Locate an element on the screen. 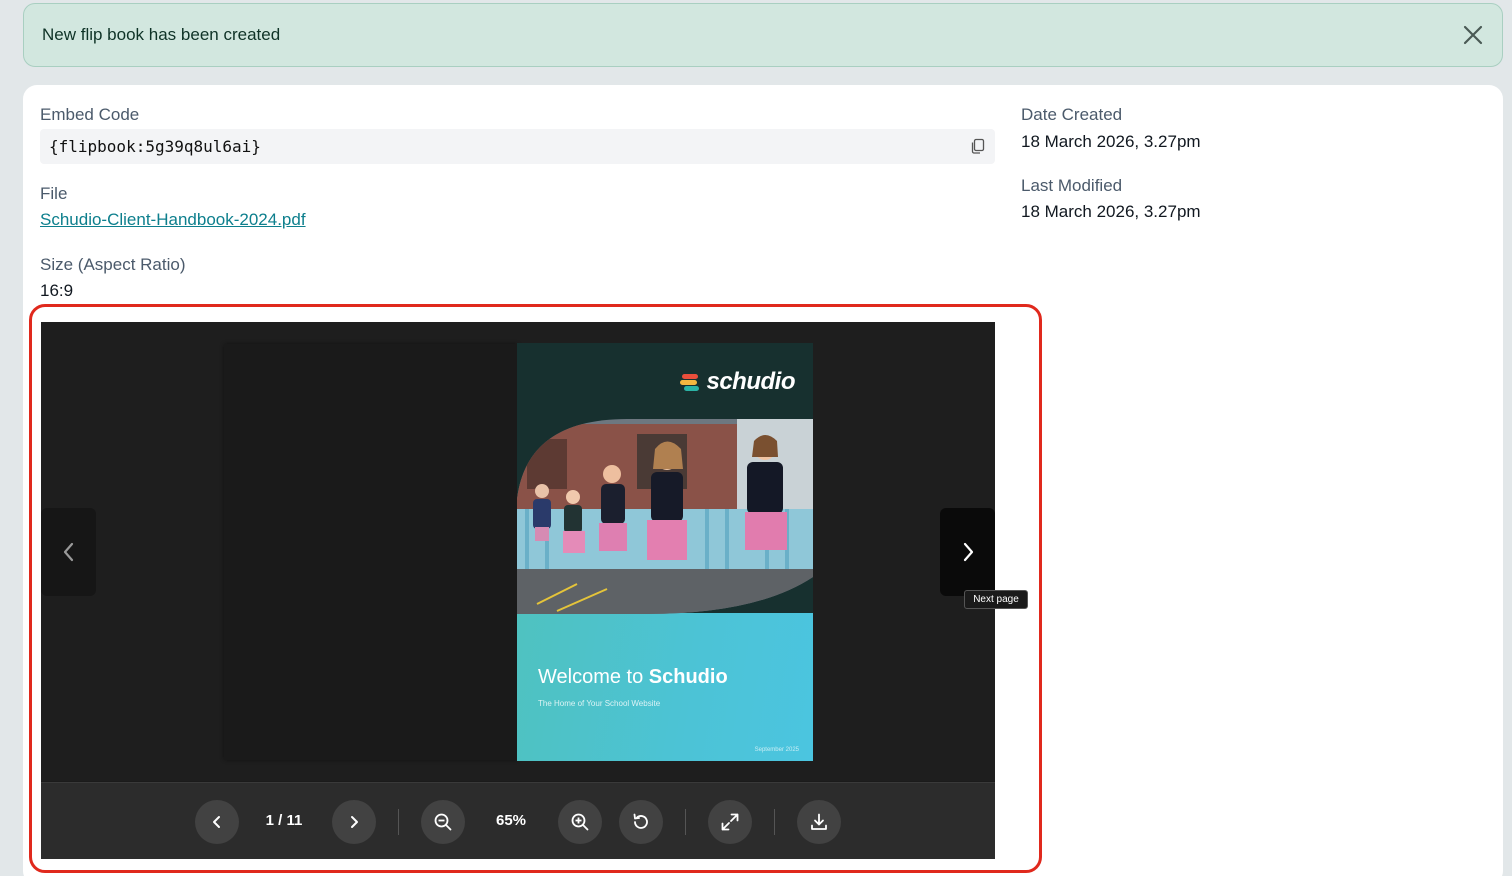 The height and width of the screenshot is (876, 1512). last-modified-value: 18 March 2026, 3.27pm is located at coordinates (1111, 211).